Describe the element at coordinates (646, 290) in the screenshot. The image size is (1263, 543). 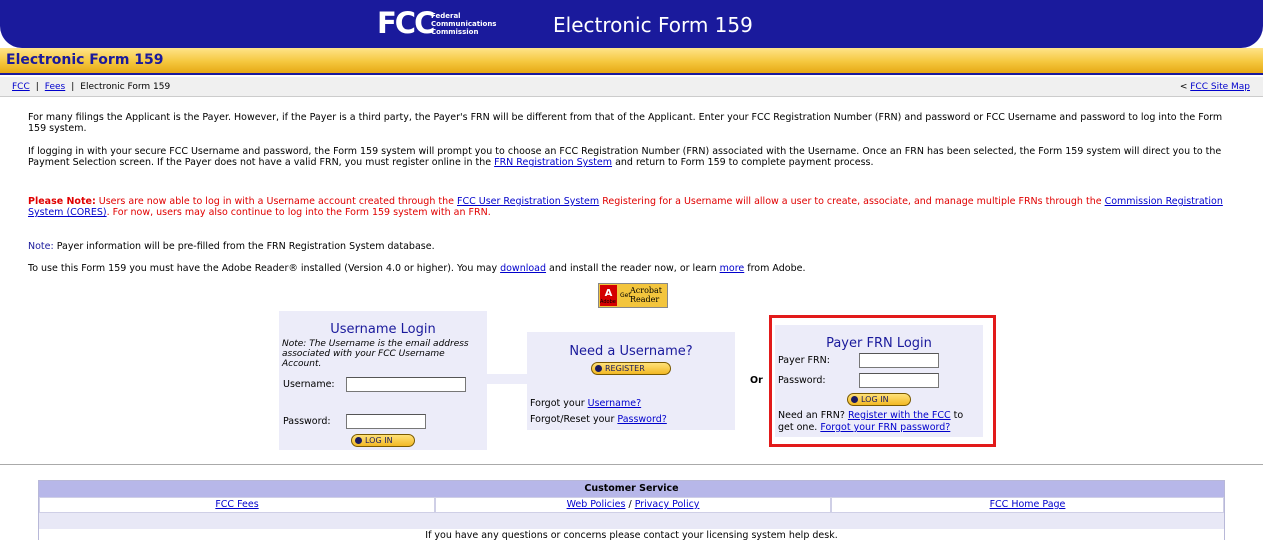
I see `adobe-reader-line: Acrobat` at that location.